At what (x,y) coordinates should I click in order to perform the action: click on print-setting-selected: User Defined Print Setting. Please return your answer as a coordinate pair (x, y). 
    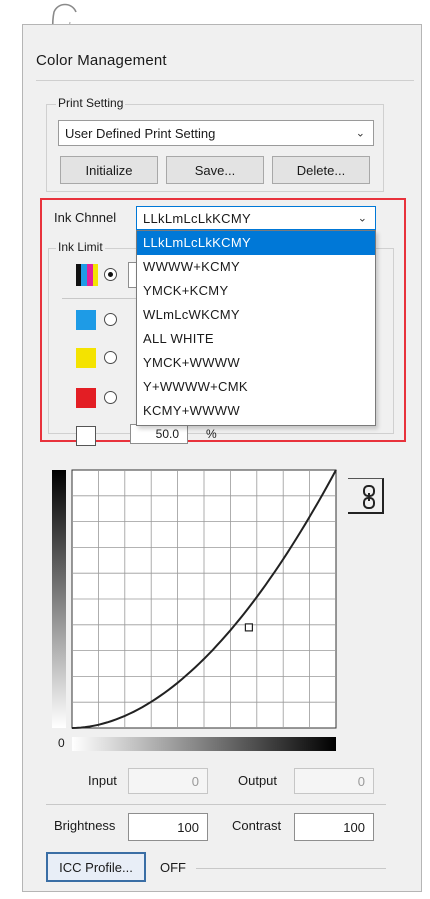
    Looking at the image, I should click on (140, 133).